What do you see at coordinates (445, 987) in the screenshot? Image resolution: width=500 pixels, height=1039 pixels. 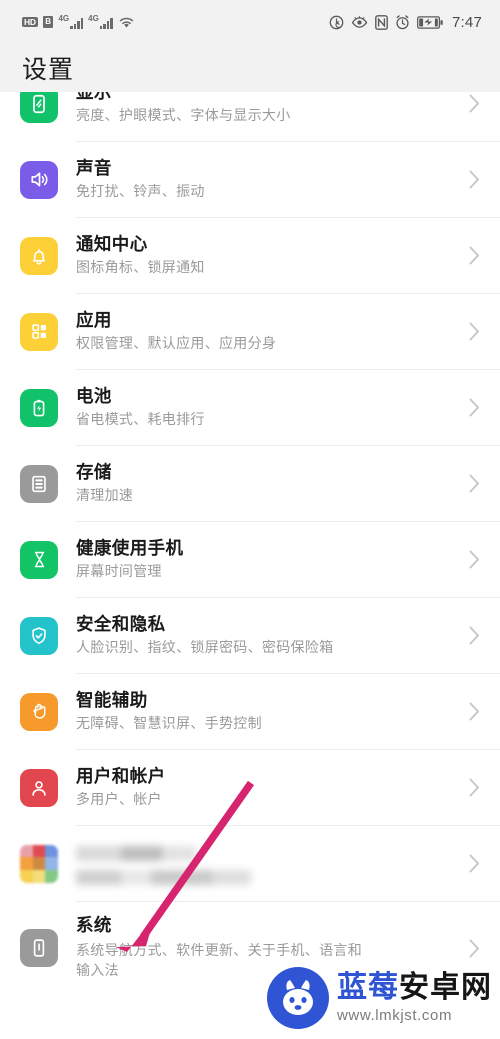 I see `watermark-brand-black: 安卓网` at bounding box center [445, 987].